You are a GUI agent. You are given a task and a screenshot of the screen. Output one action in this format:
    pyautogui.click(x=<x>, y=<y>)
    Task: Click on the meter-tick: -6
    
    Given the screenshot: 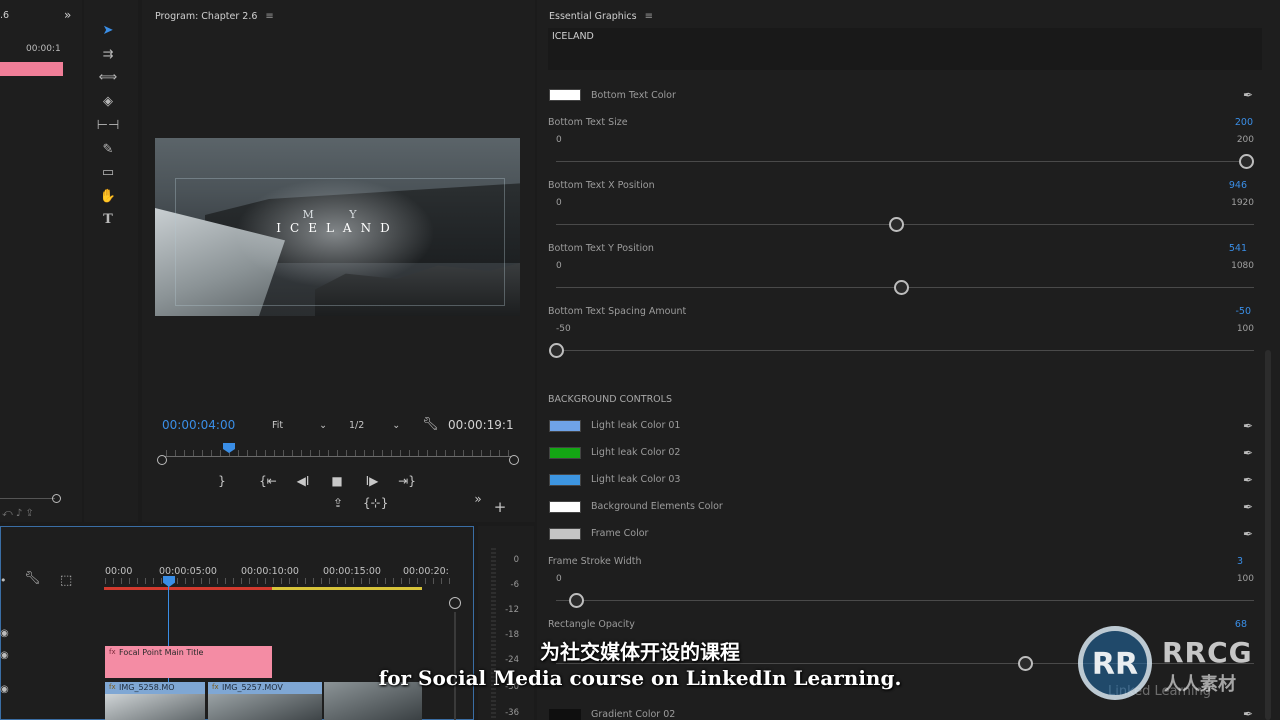 What is the action you would take?
    pyautogui.click(x=514, y=585)
    